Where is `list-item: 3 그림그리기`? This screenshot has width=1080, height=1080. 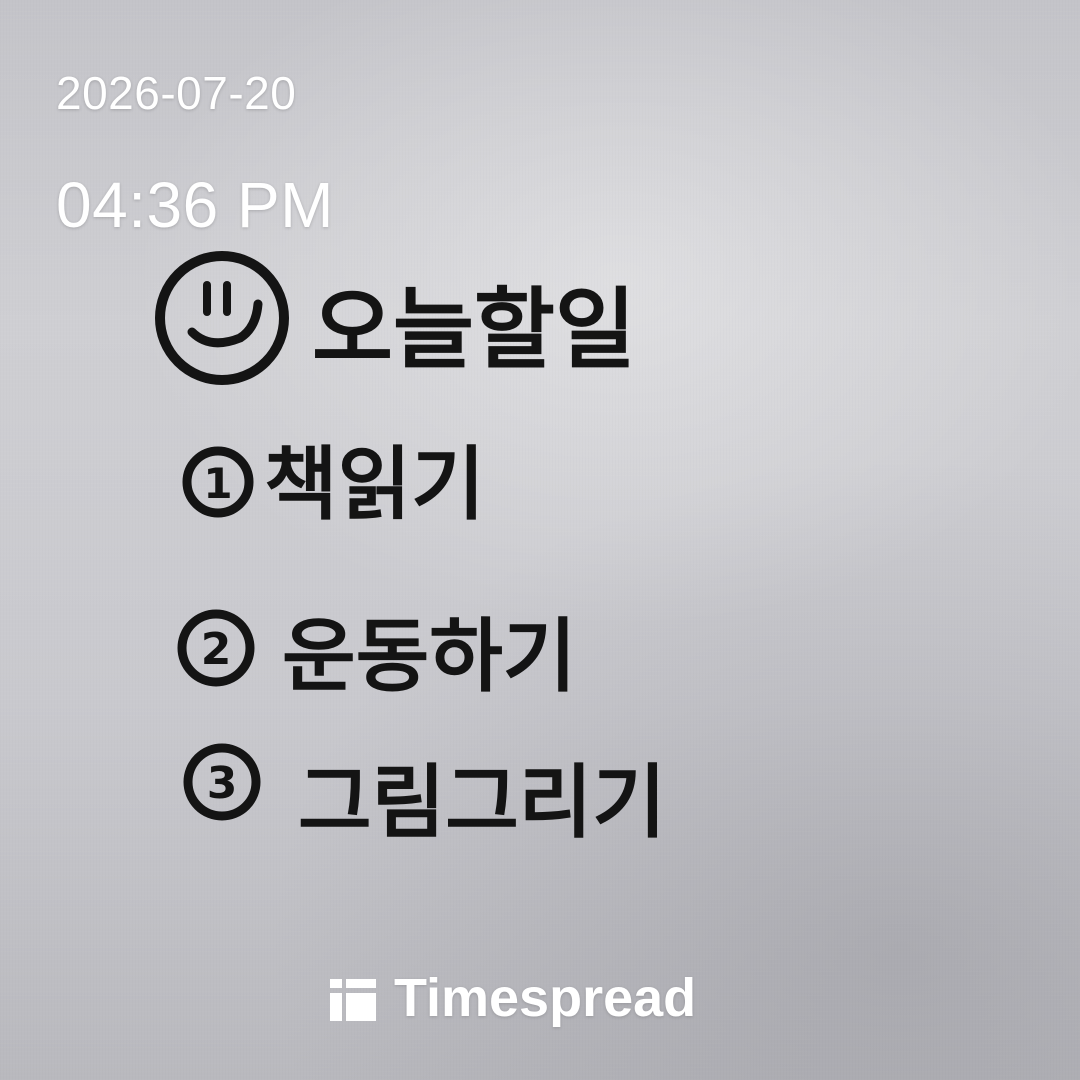 list-item: 3 그림그리기 is located at coordinates (424, 796).